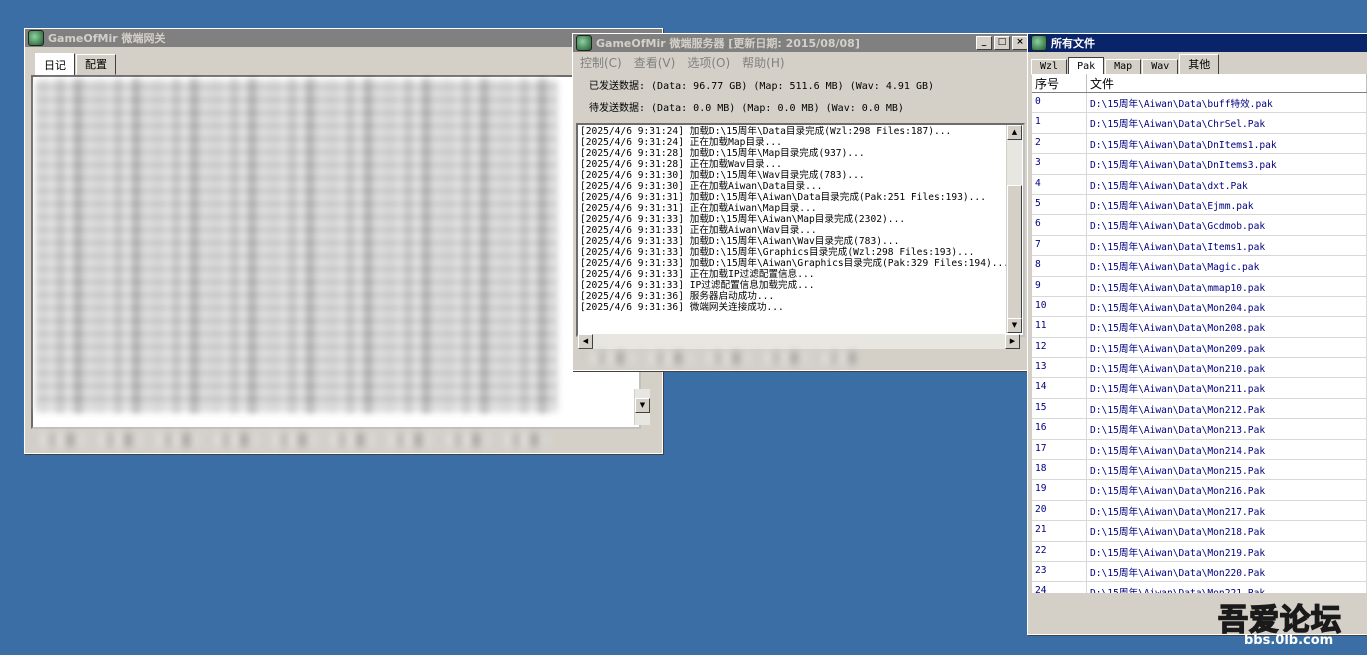 This screenshot has height=655, width=1367. I want to click on scroll-right-button: ▶, so click(1012, 341).